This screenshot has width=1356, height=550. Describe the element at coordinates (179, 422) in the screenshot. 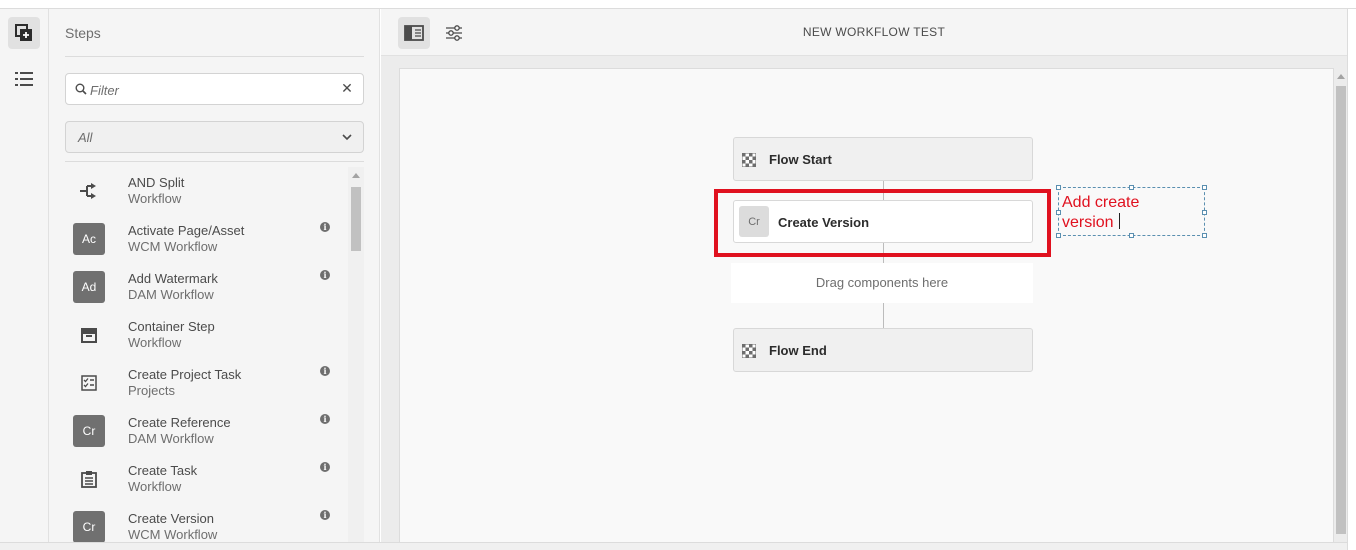

I see `step-name: Create Reference` at that location.